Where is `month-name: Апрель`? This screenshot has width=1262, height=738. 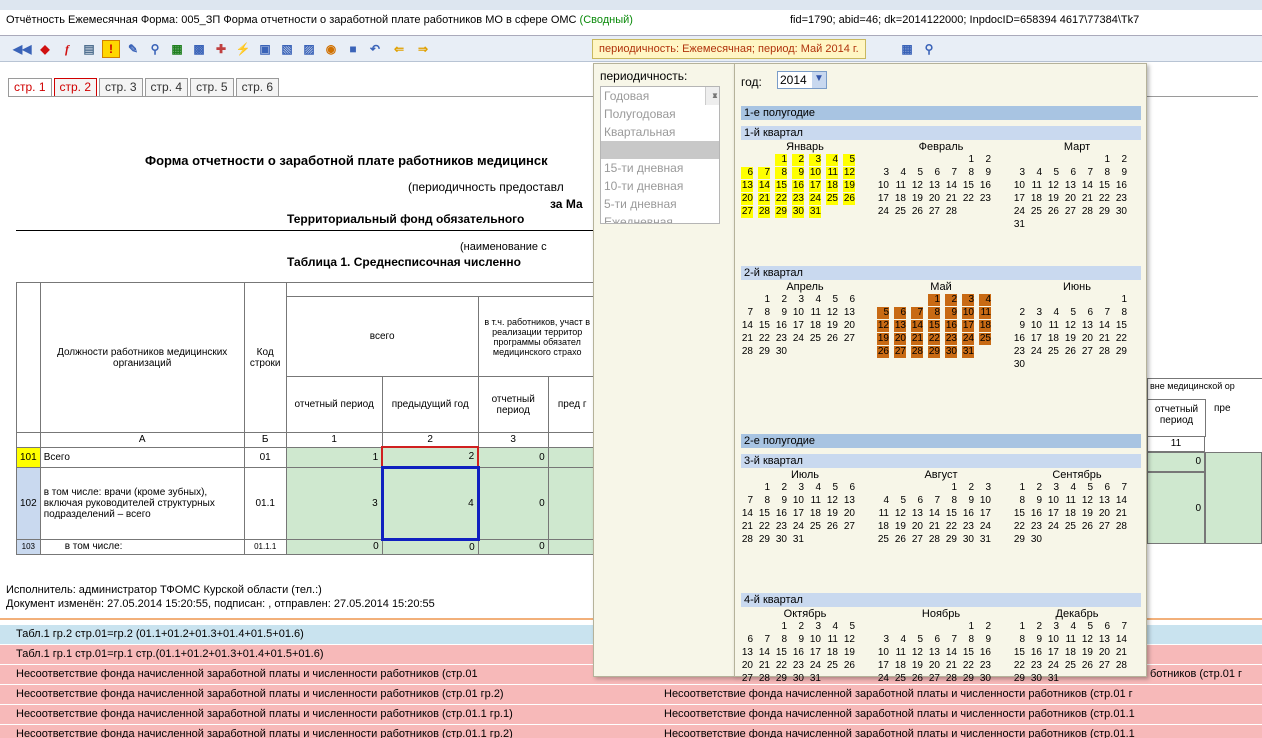
month-name: Апрель is located at coordinates (805, 287).